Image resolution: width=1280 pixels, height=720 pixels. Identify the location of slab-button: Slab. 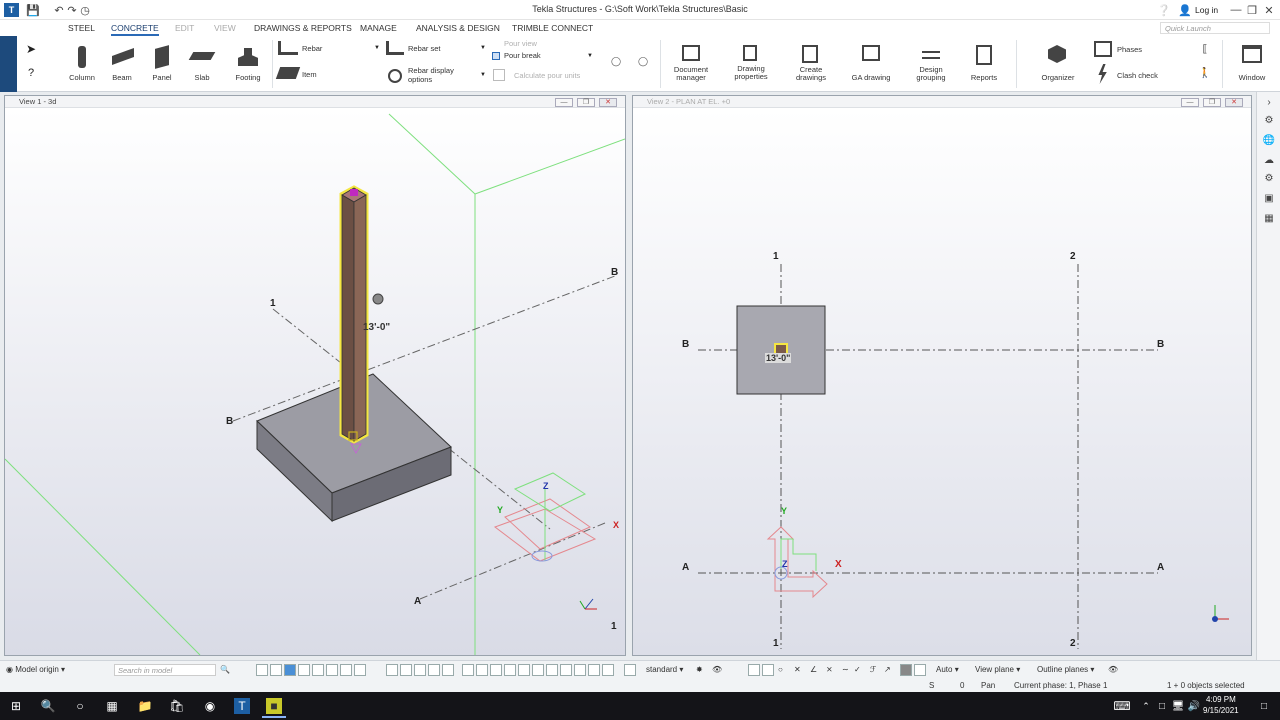
(202, 64).